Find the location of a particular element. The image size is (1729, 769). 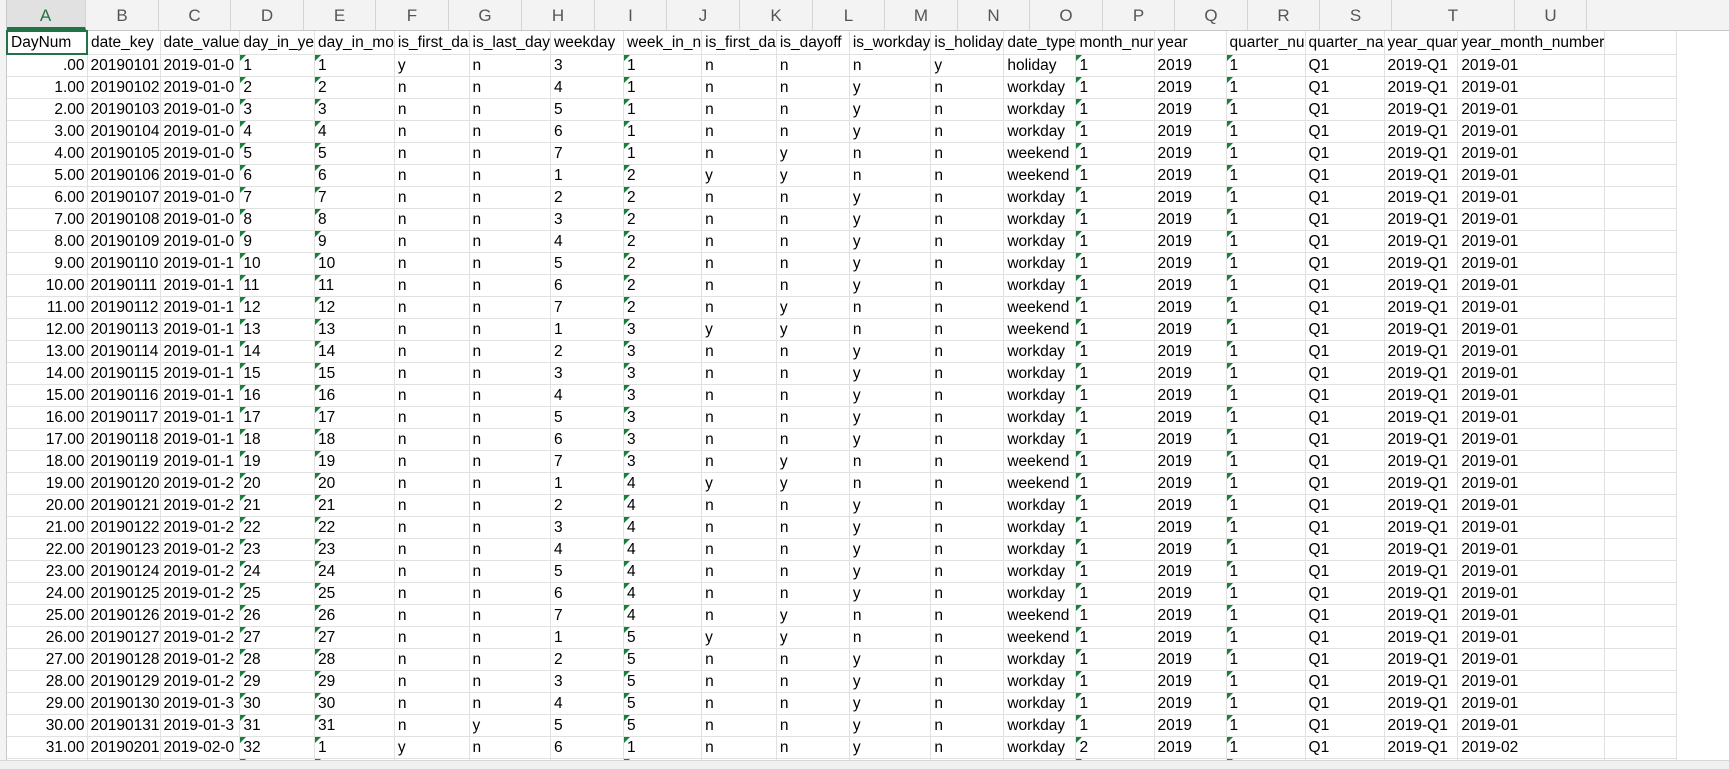

table-cell: 12 is located at coordinates (277, 307).